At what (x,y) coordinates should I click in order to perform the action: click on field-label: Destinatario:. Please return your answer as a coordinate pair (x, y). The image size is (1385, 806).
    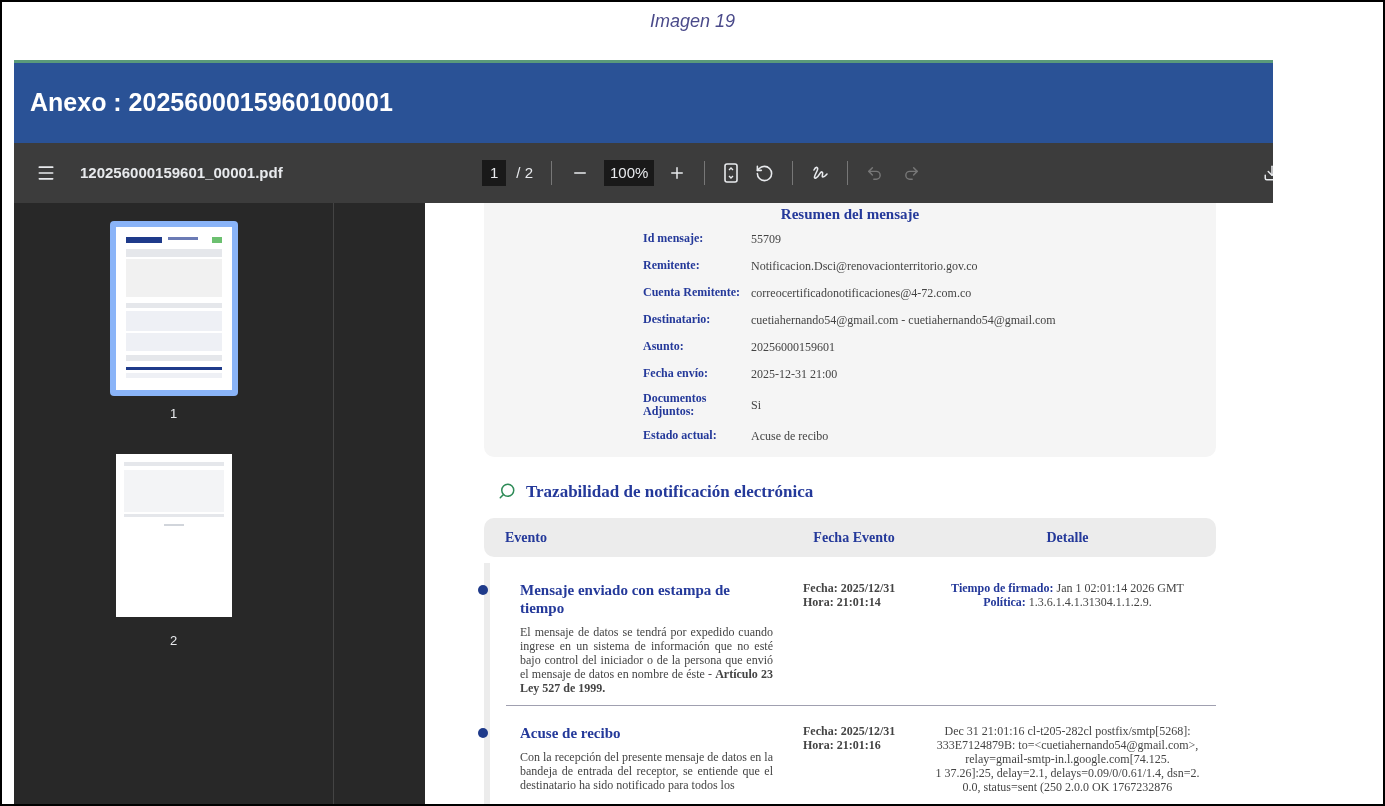
    Looking at the image, I should click on (677, 319).